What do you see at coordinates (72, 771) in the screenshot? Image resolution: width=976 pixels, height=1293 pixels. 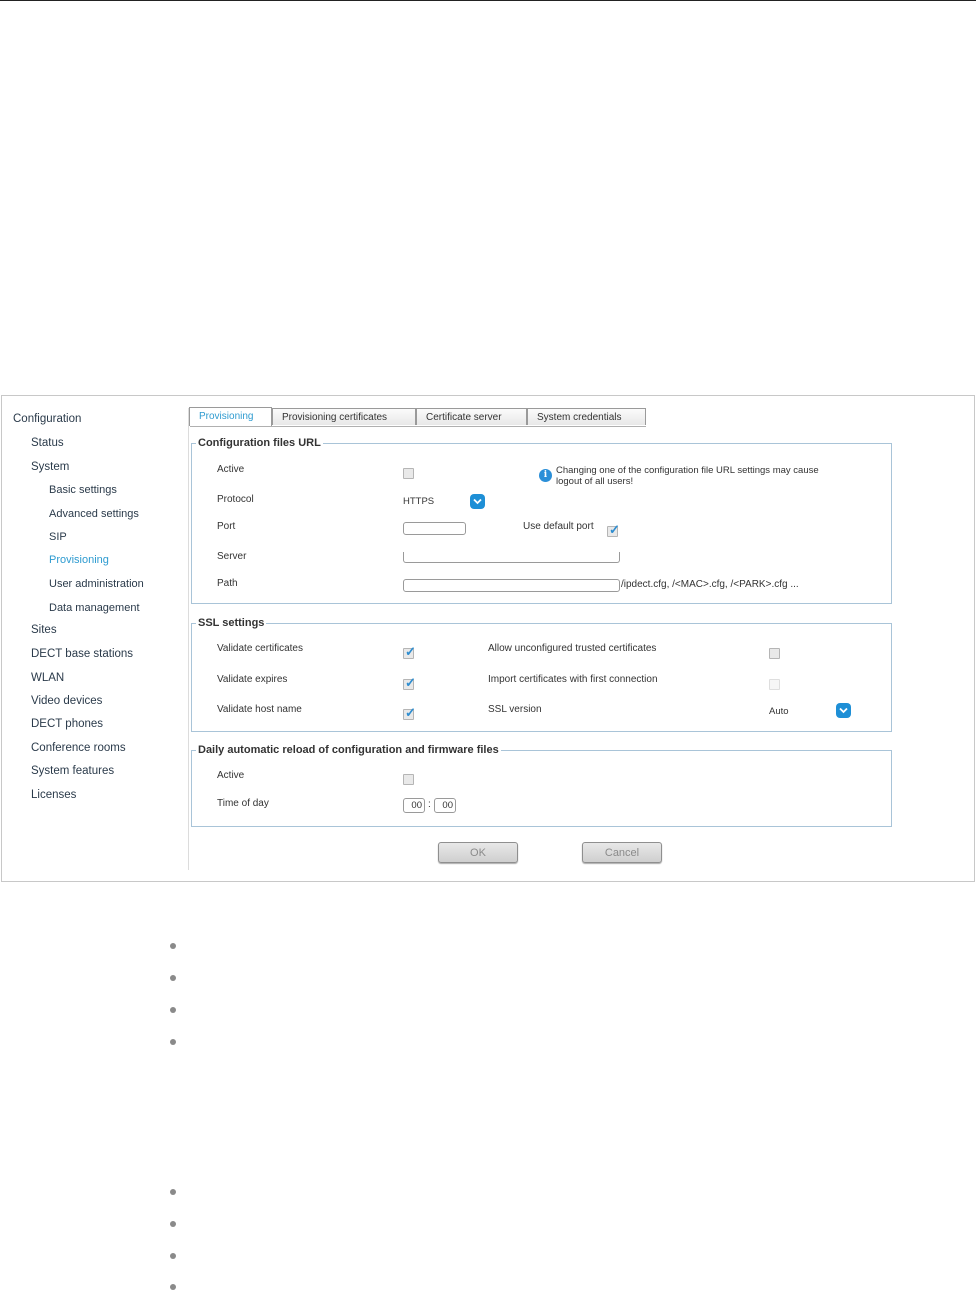 I see `sidebar-item-system-features: System features` at bounding box center [72, 771].